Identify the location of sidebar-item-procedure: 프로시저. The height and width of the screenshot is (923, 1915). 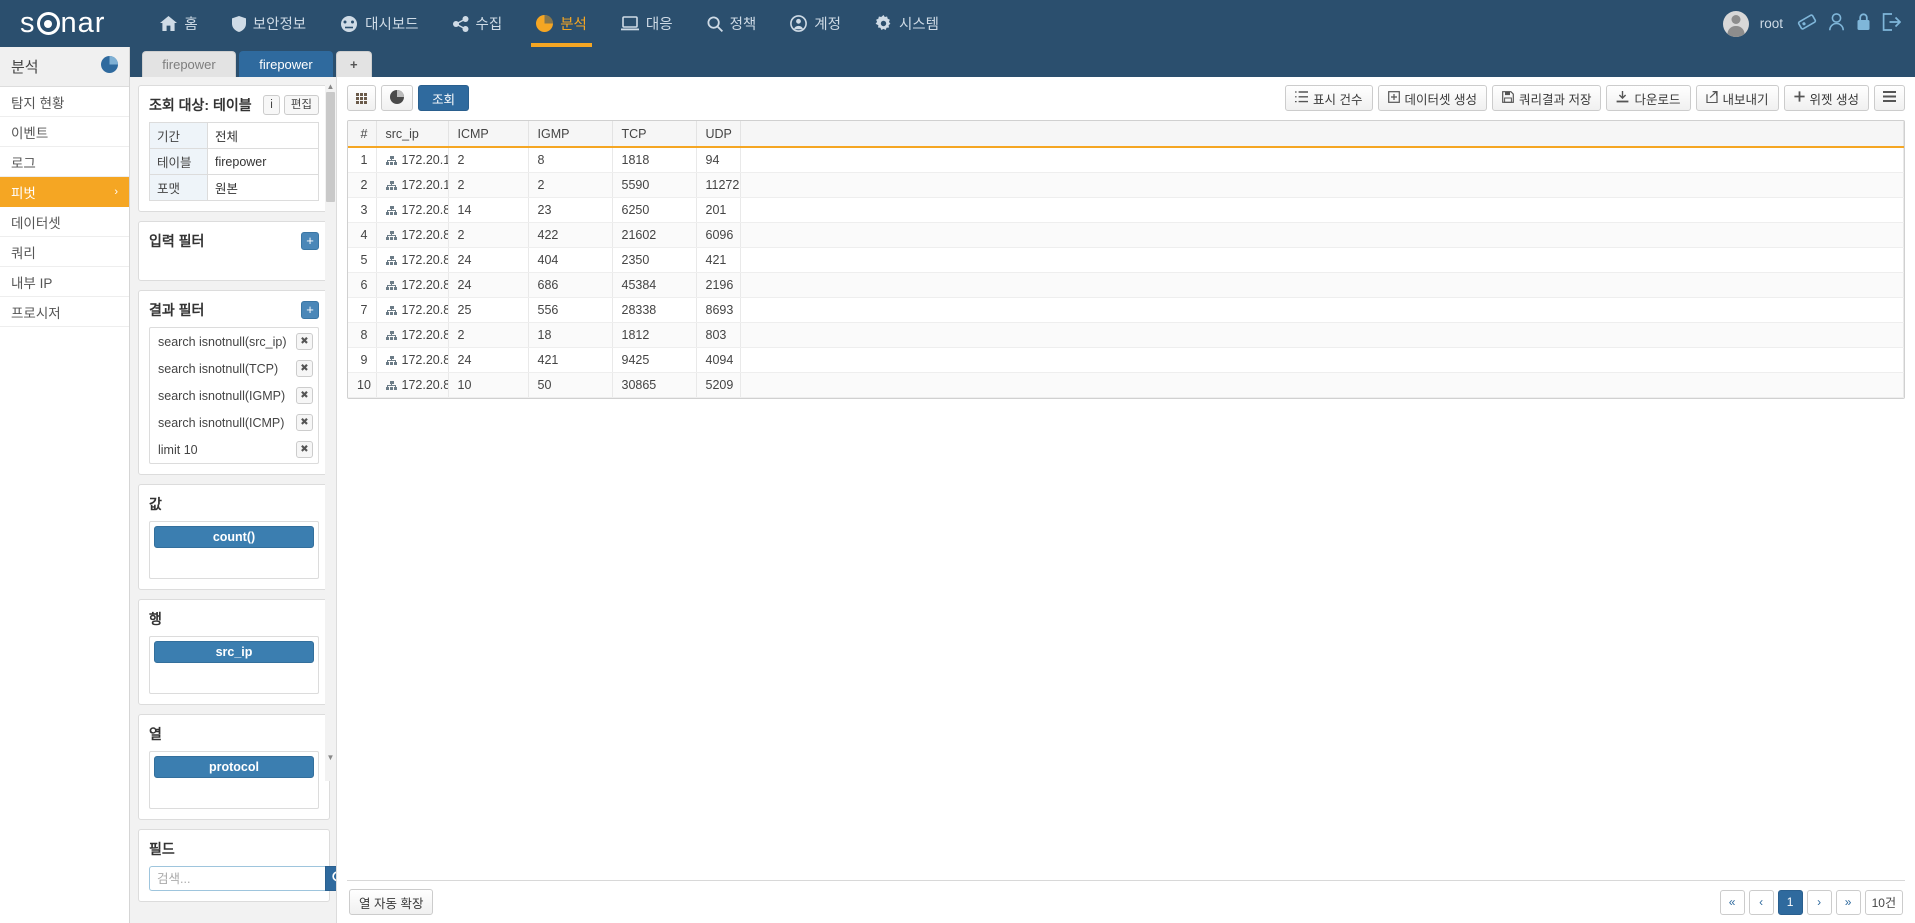
(64, 312).